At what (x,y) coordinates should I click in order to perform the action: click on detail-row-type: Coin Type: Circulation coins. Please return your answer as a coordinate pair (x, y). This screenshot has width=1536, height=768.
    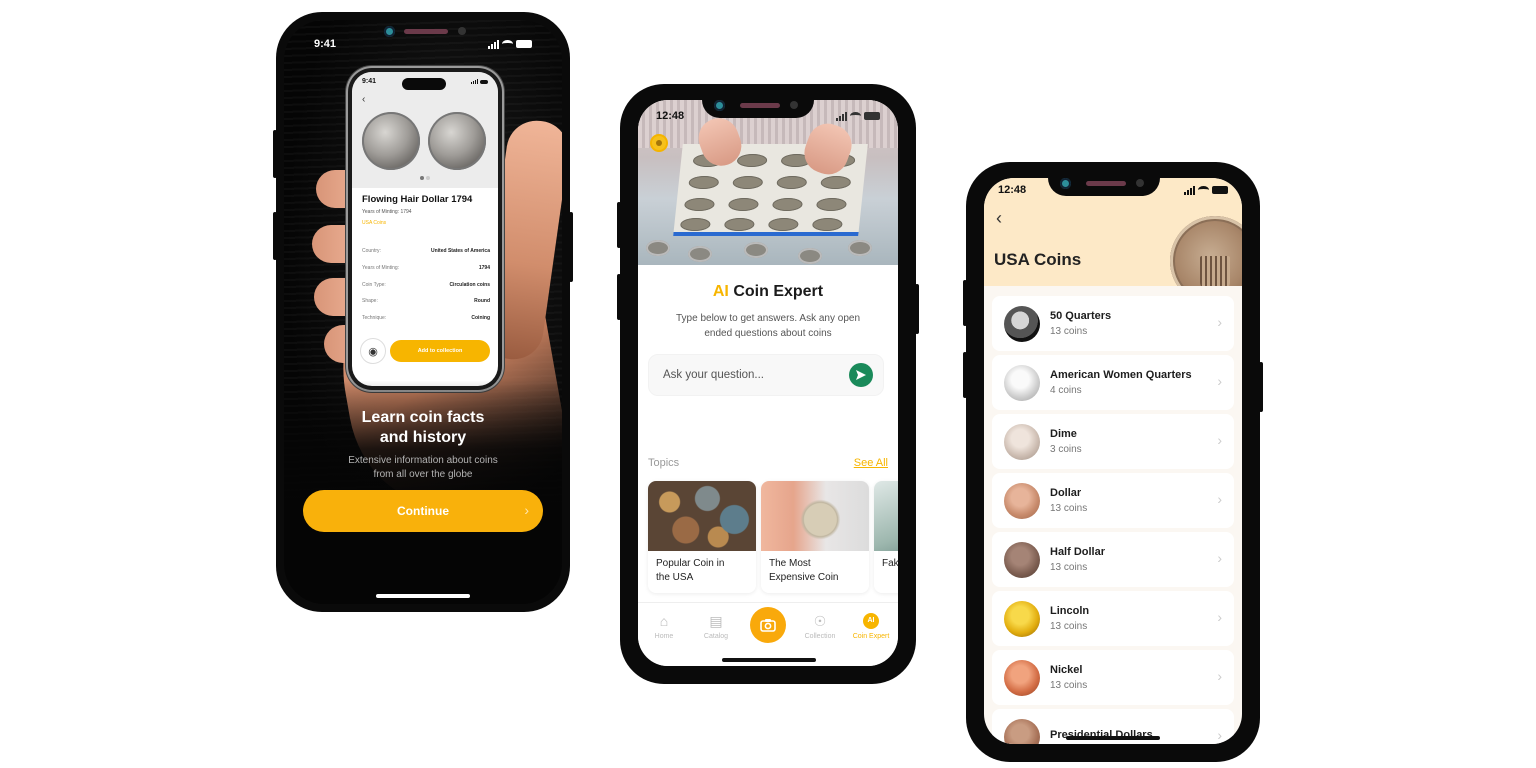
    Looking at the image, I should click on (426, 285).